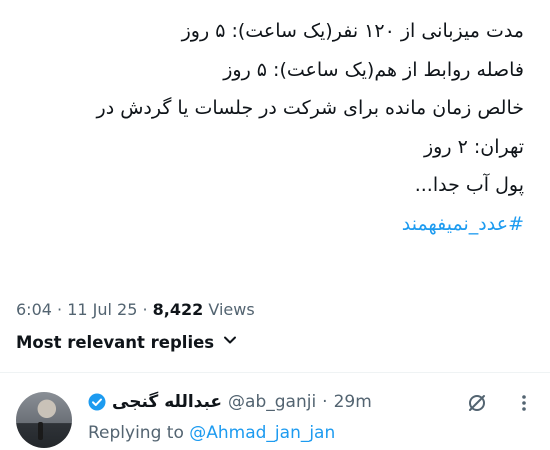 The width and height of the screenshot is (550, 450). Describe the element at coordinates (230, 342) in the screenshot. I see `chevron-down-icon` at that location.